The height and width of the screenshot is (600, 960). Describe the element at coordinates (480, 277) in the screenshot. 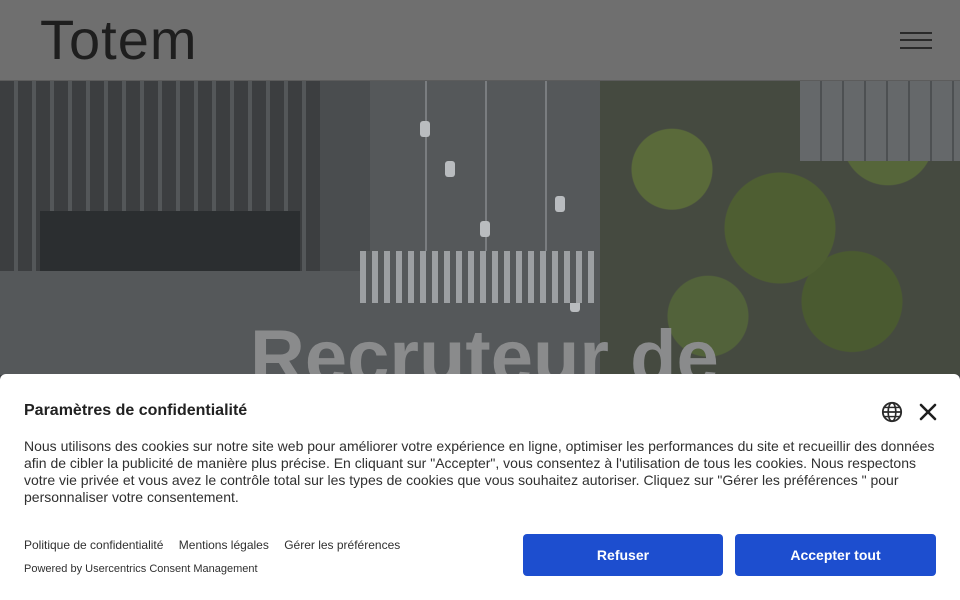

I see `crosswalk` at that location.